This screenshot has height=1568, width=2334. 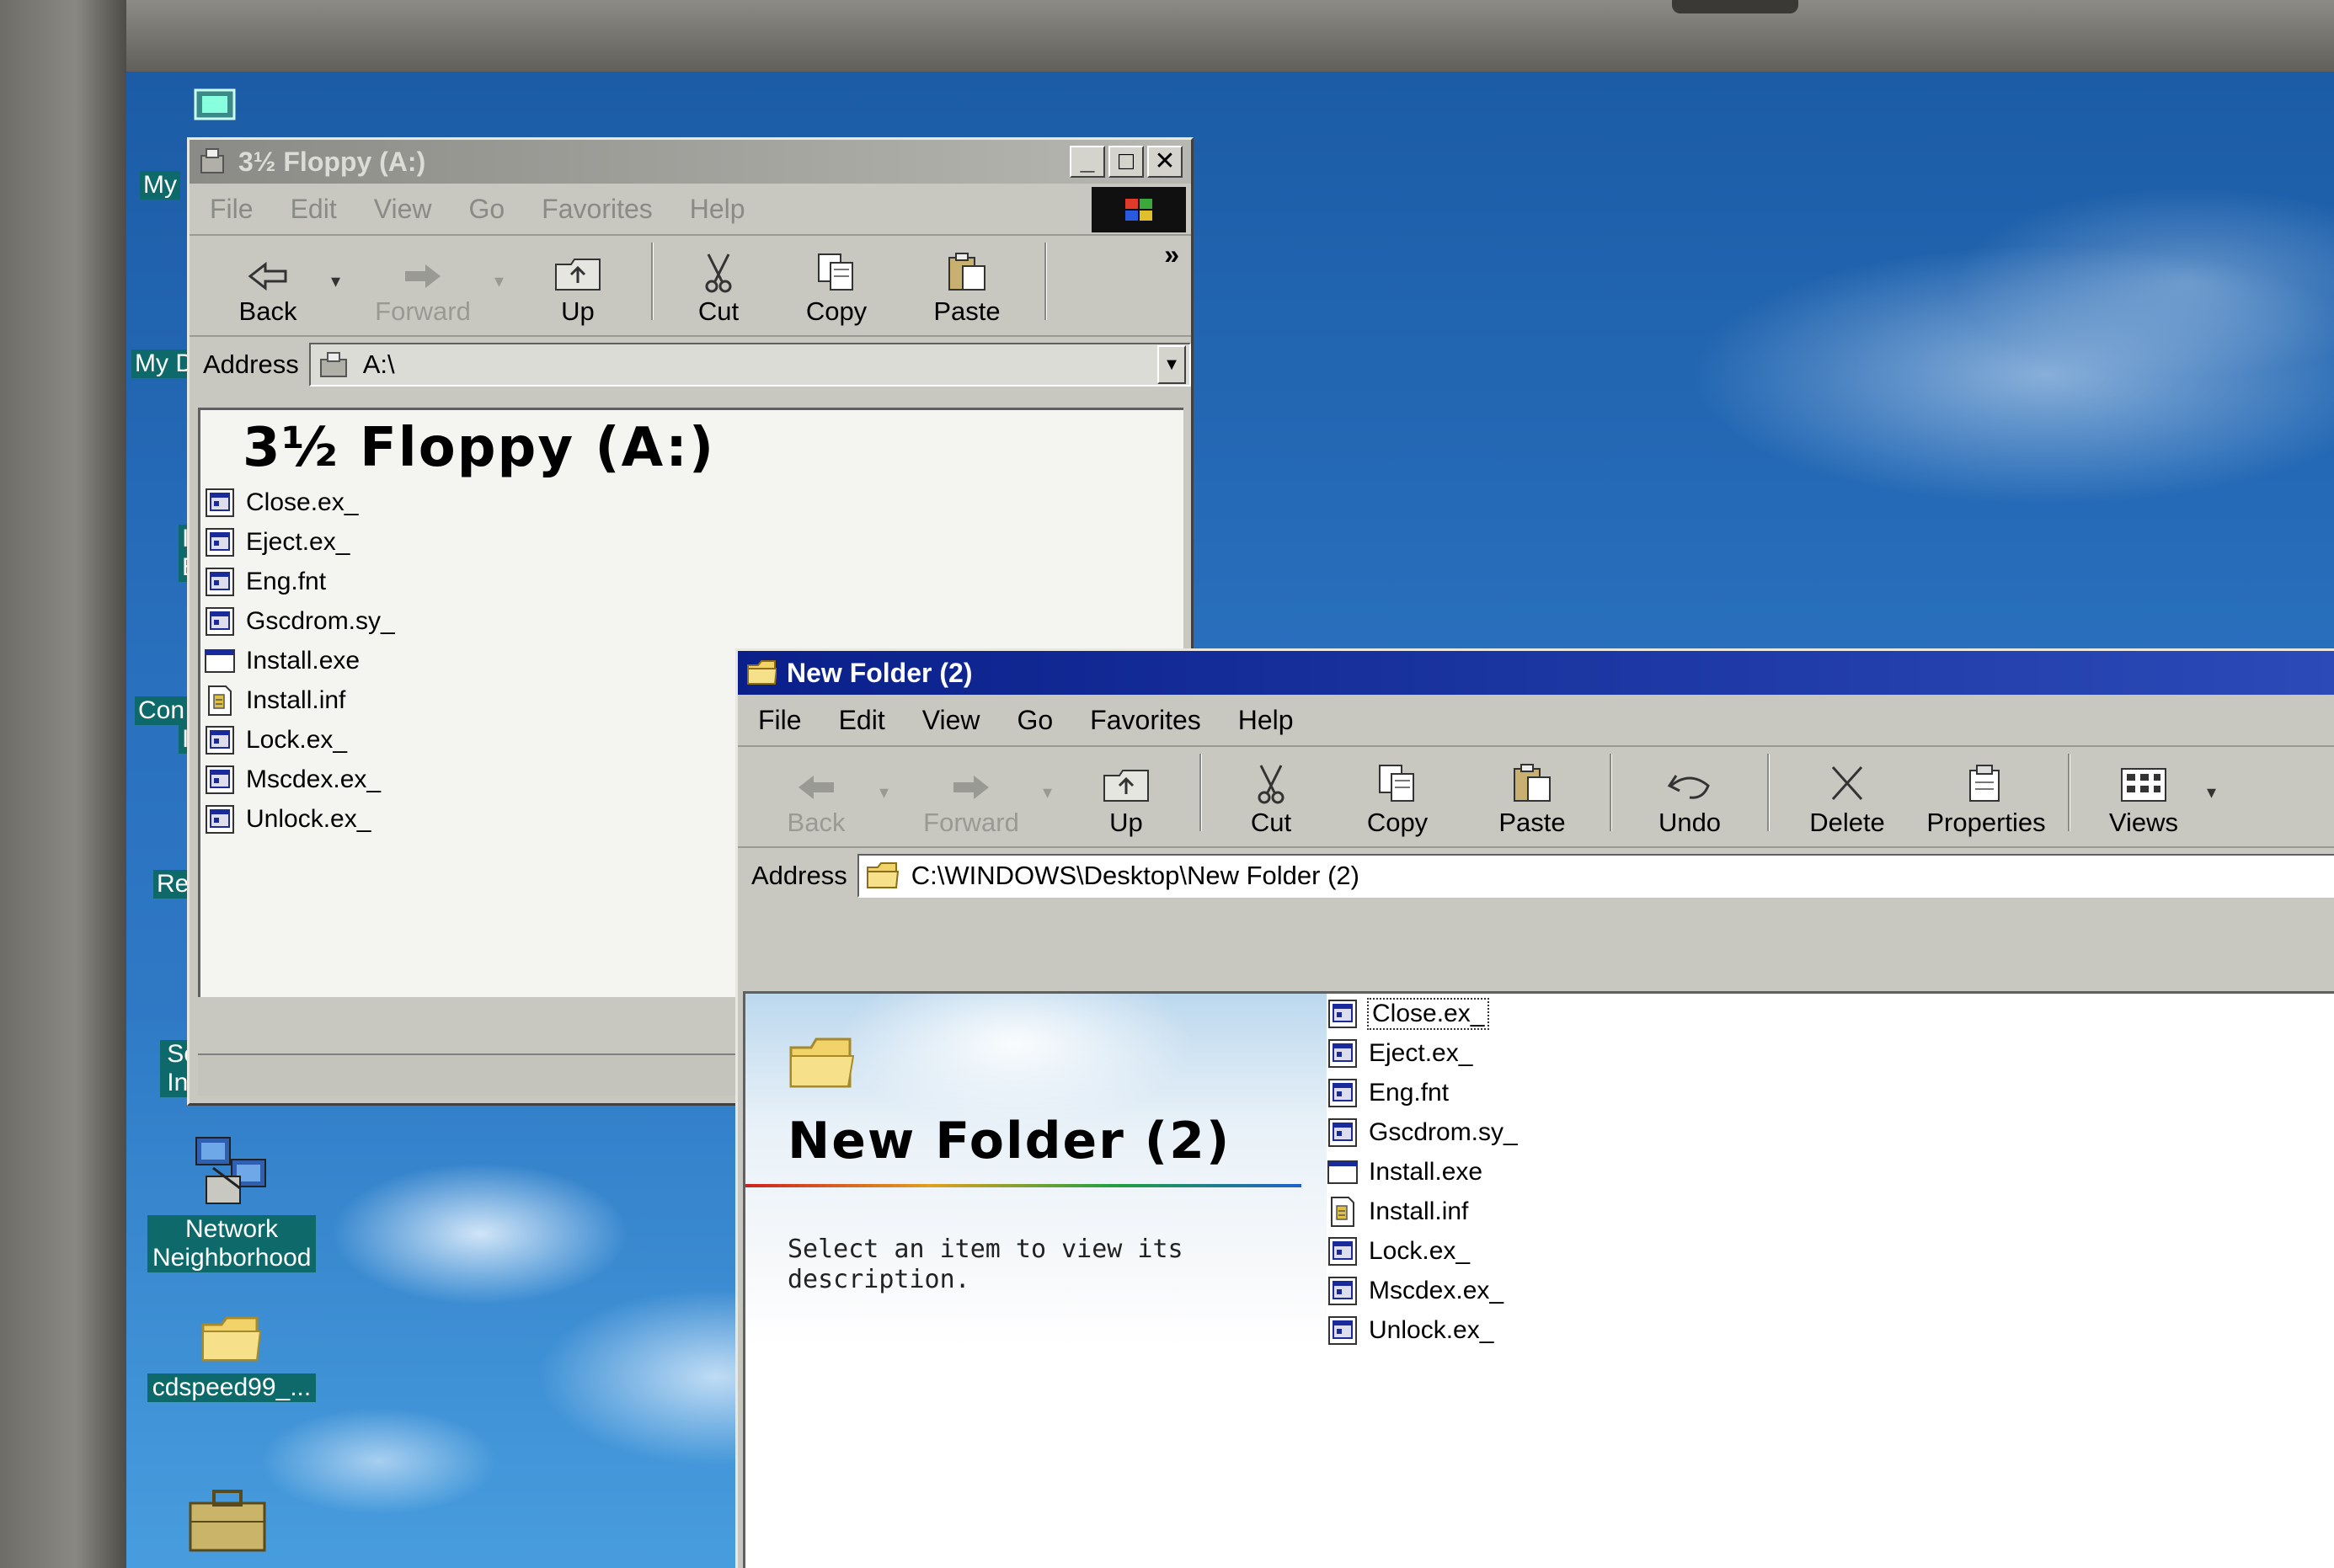 What do you see at coordinates (1135, 875) in the screenshot?
I see `address-value: C:\WINDOWS\Desktop\New Folder (2)` at bounding box center [1135, 875].